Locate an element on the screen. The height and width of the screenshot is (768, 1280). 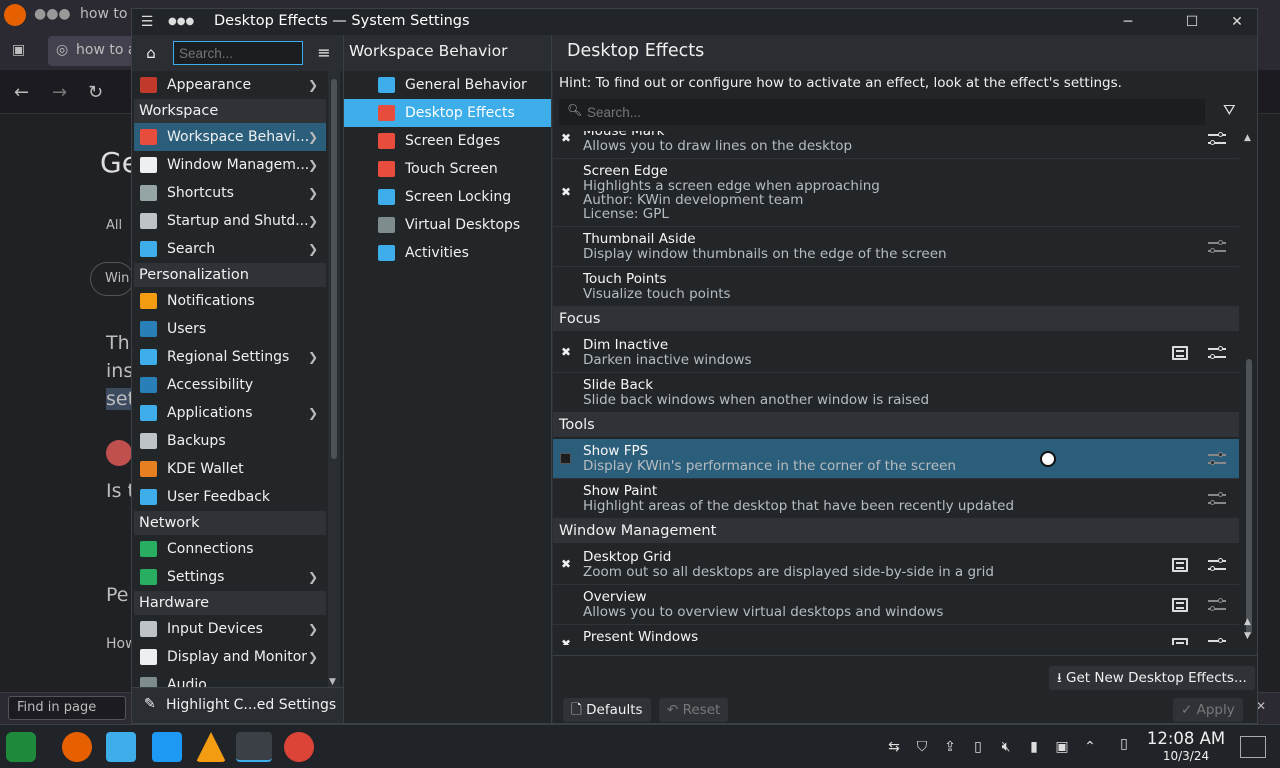
sidebar-item: Search ❯ is located at coordinates (230, 249).